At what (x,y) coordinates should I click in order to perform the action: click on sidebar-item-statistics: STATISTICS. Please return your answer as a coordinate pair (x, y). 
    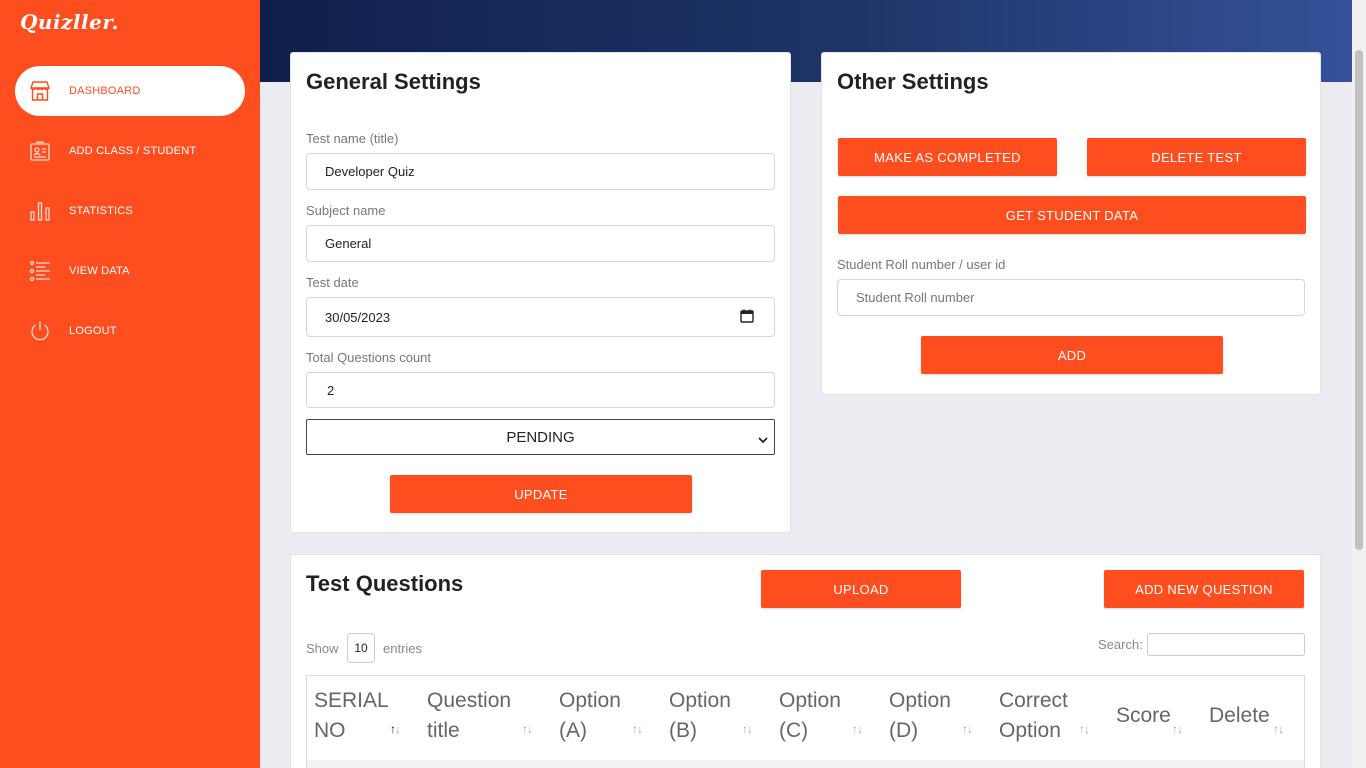
    Looking at the image, I should click on (130, 211).